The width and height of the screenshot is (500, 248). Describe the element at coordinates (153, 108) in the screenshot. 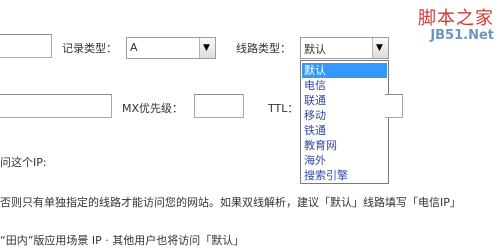

I see `mx-priority-label: MX优先级：` at that location.